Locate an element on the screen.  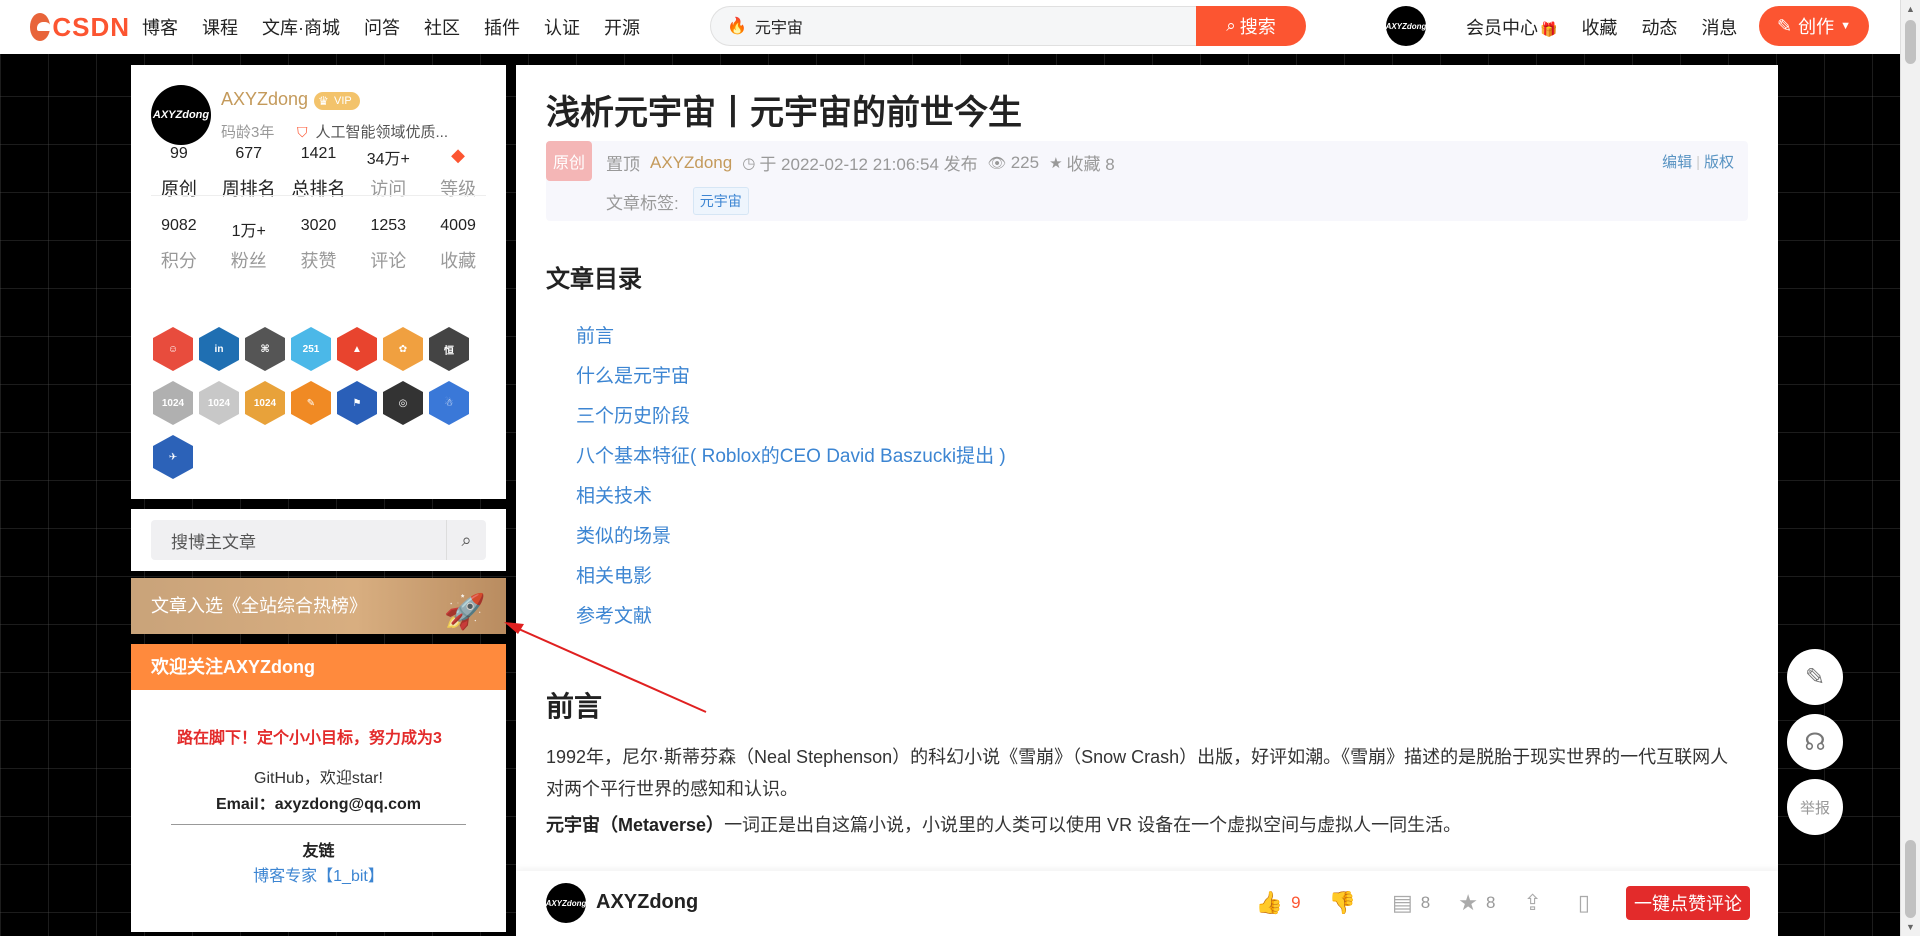
create-button: ✎ 创作 ▼ is located at coordinates (1814, 26).